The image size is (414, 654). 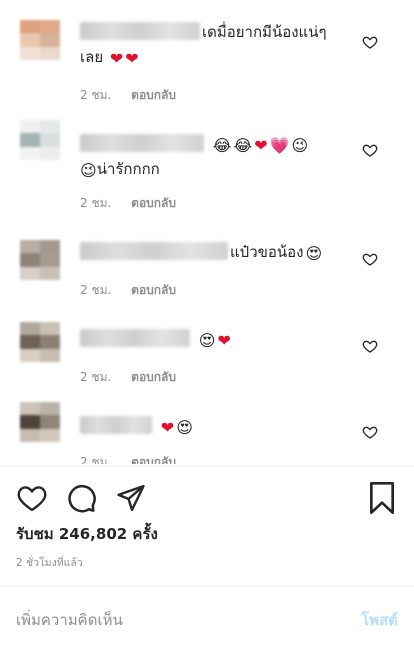 I want to click on view-count: รับชม 246,802 ครั้ง, so click(x=87, y=534).